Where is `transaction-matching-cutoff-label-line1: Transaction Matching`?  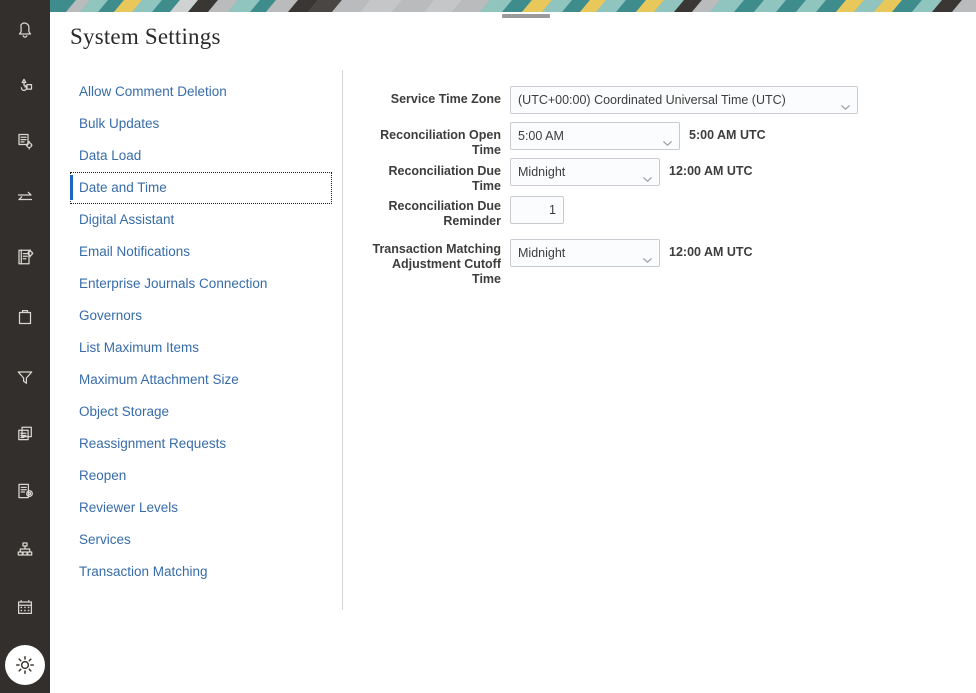 transaction-matching-cutoff-label-line1: Transaction Matching is located at coordinates (437, 249).